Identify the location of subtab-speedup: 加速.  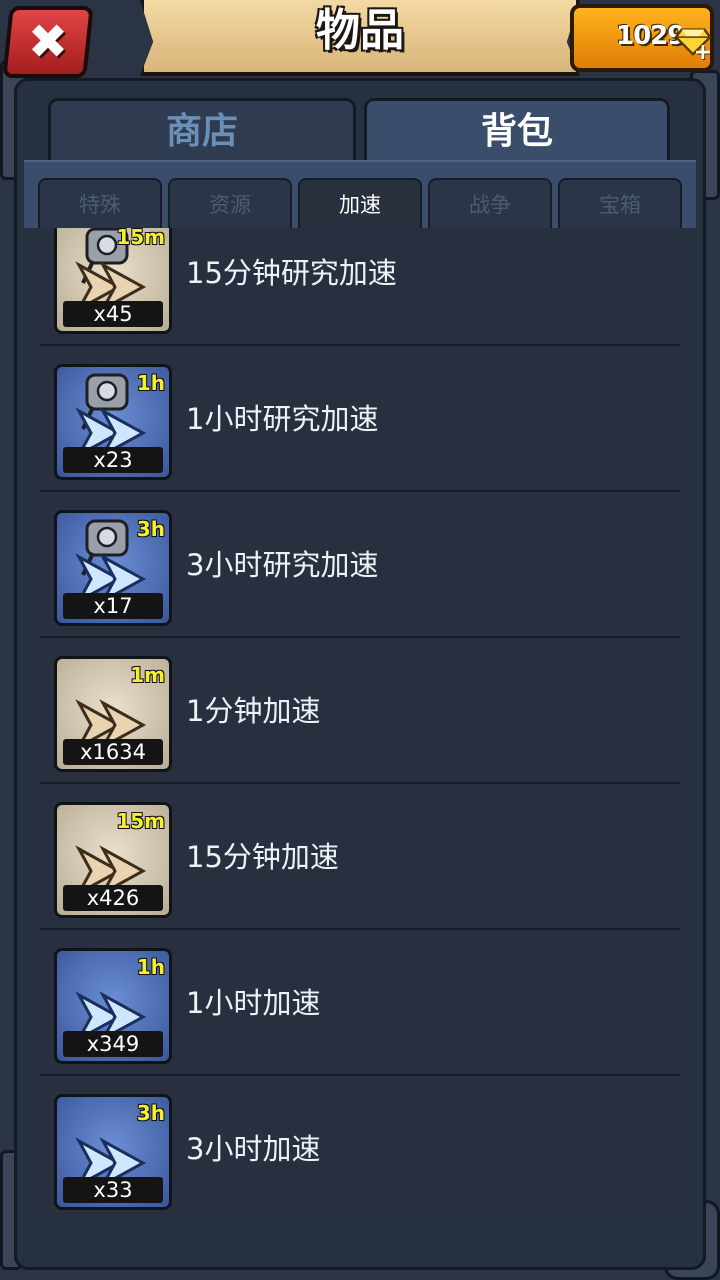
(360, 204).